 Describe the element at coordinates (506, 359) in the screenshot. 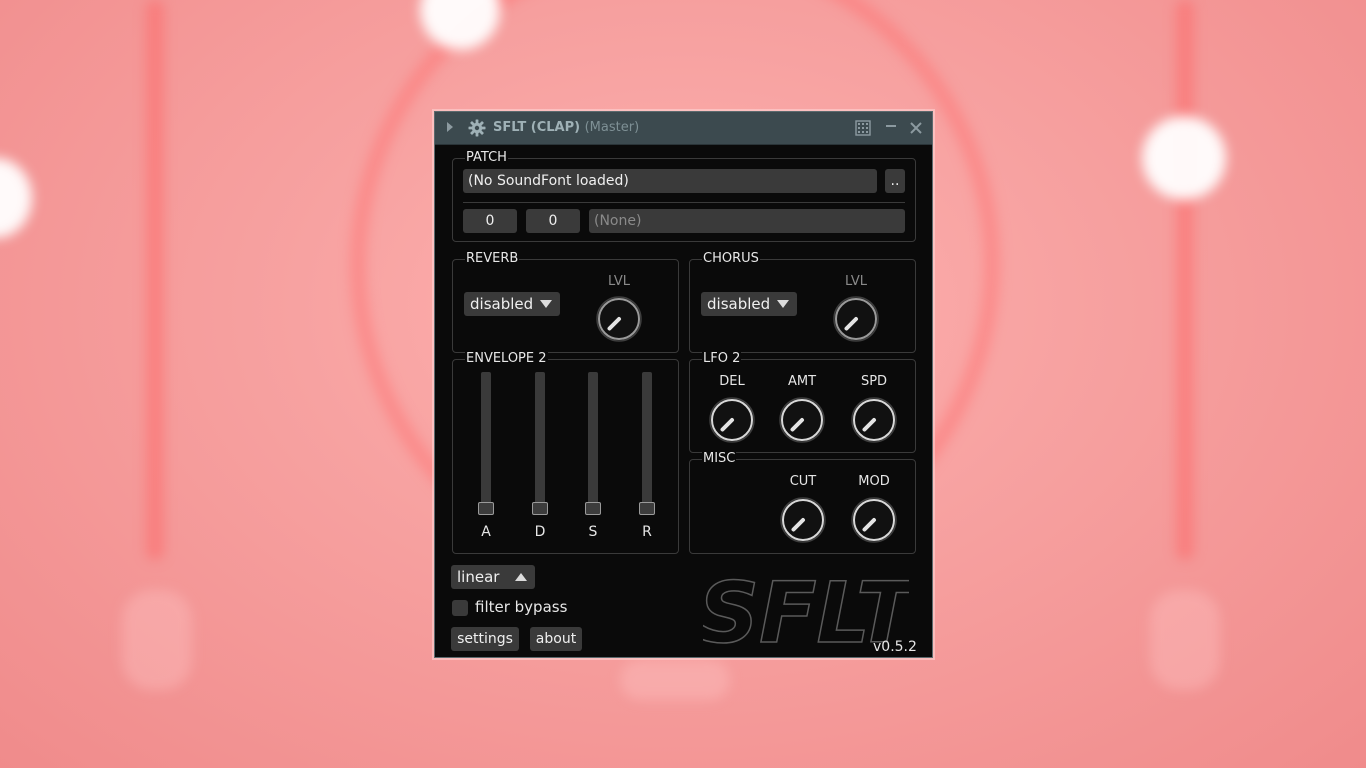

I see `envelope-label: ENVELOPE 2` at that location.